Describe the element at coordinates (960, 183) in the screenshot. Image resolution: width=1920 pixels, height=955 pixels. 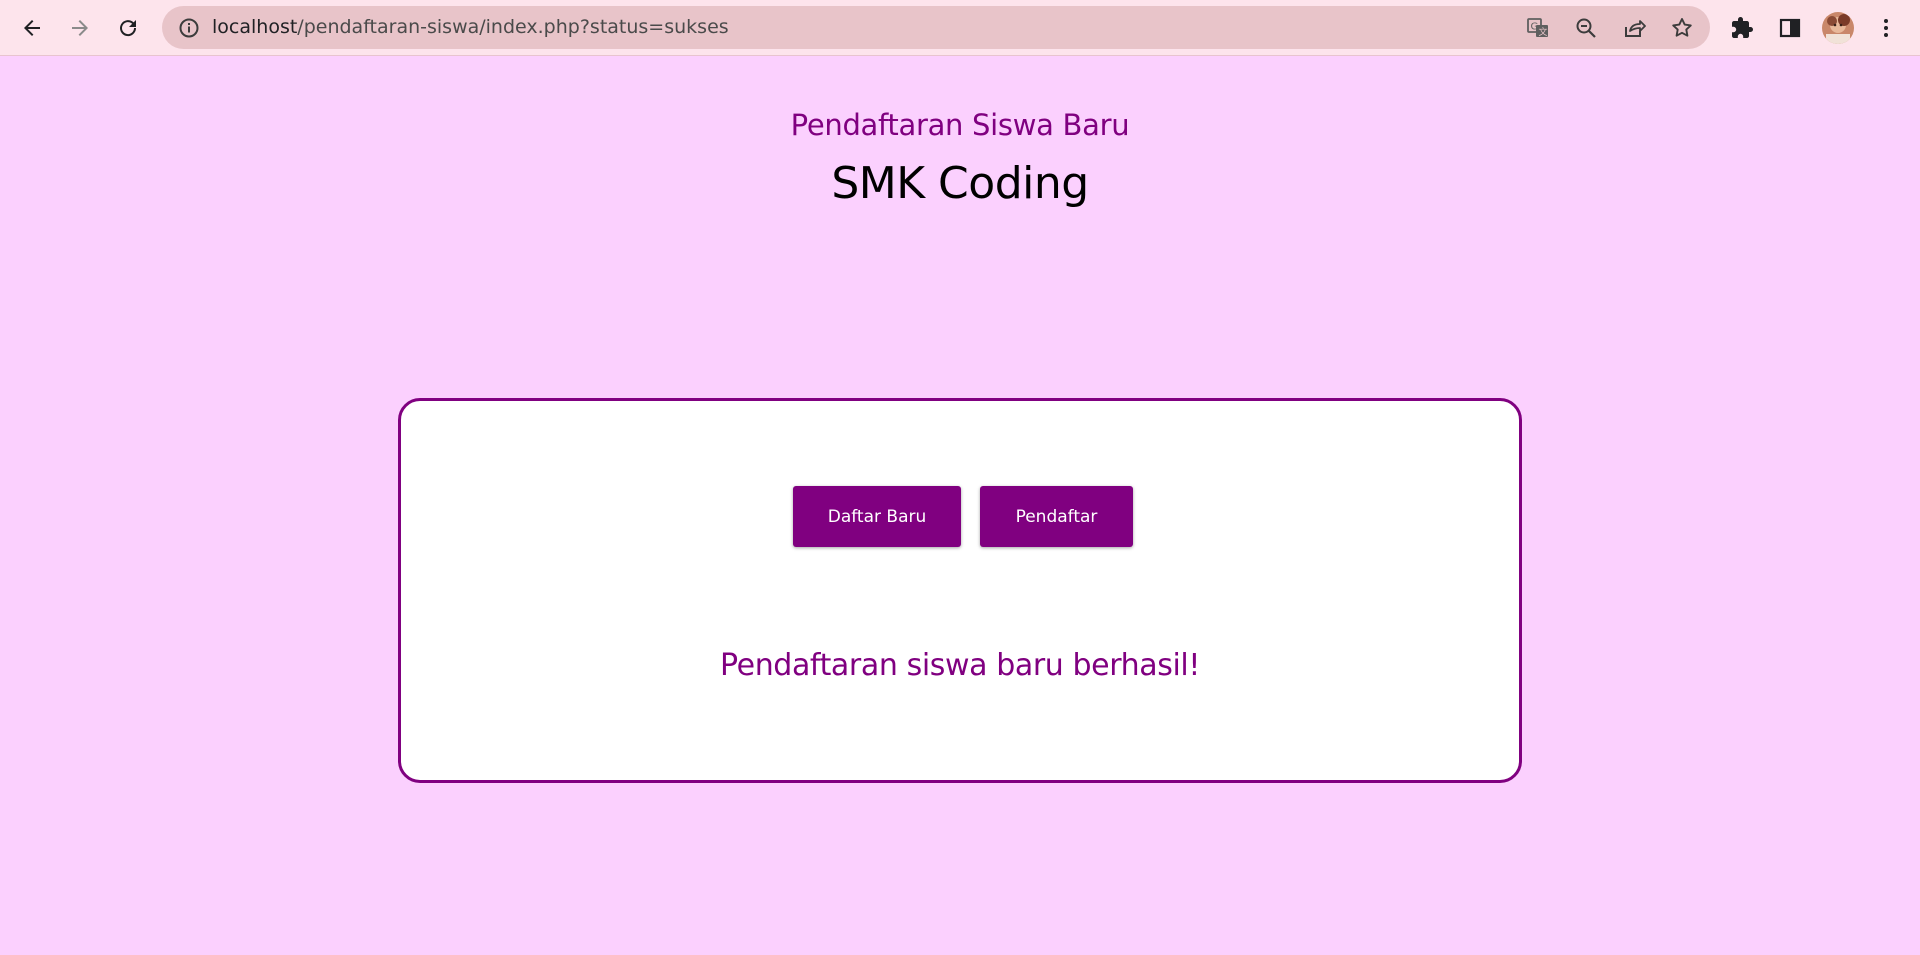
I see `page-title: SMK Coding` at that location.